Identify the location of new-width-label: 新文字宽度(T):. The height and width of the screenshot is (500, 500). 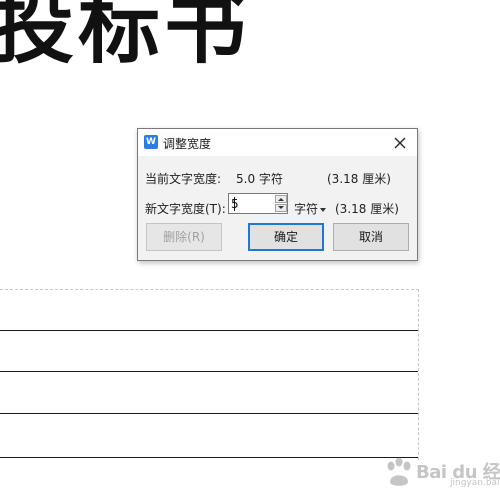
(185, 209).